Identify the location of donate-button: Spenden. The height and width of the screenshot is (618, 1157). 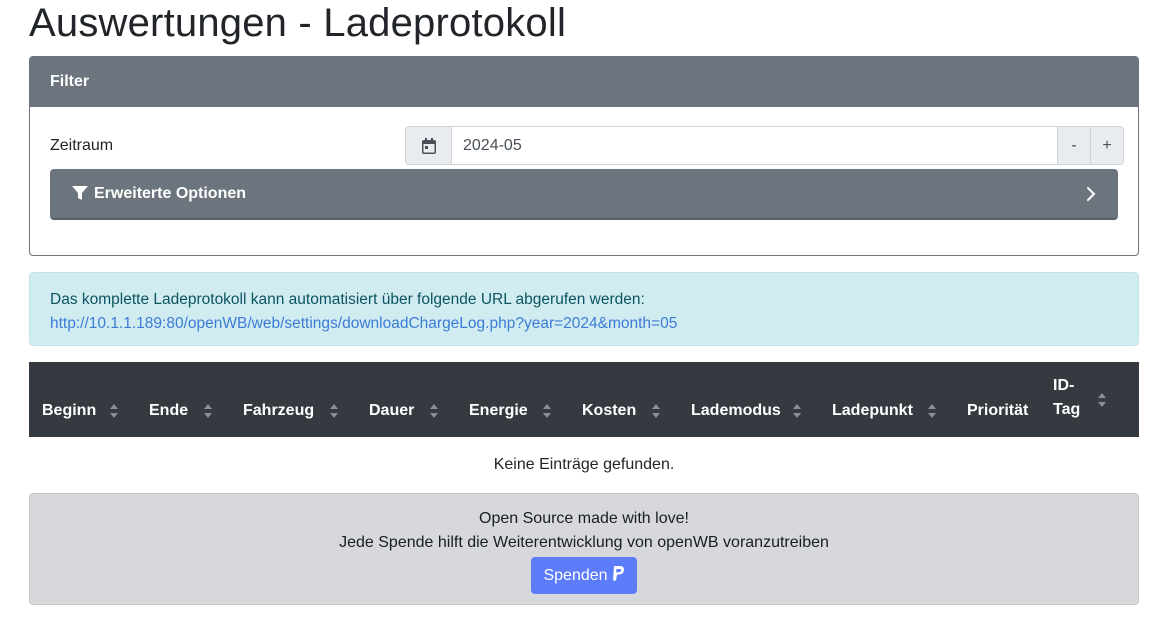
(584, 575).